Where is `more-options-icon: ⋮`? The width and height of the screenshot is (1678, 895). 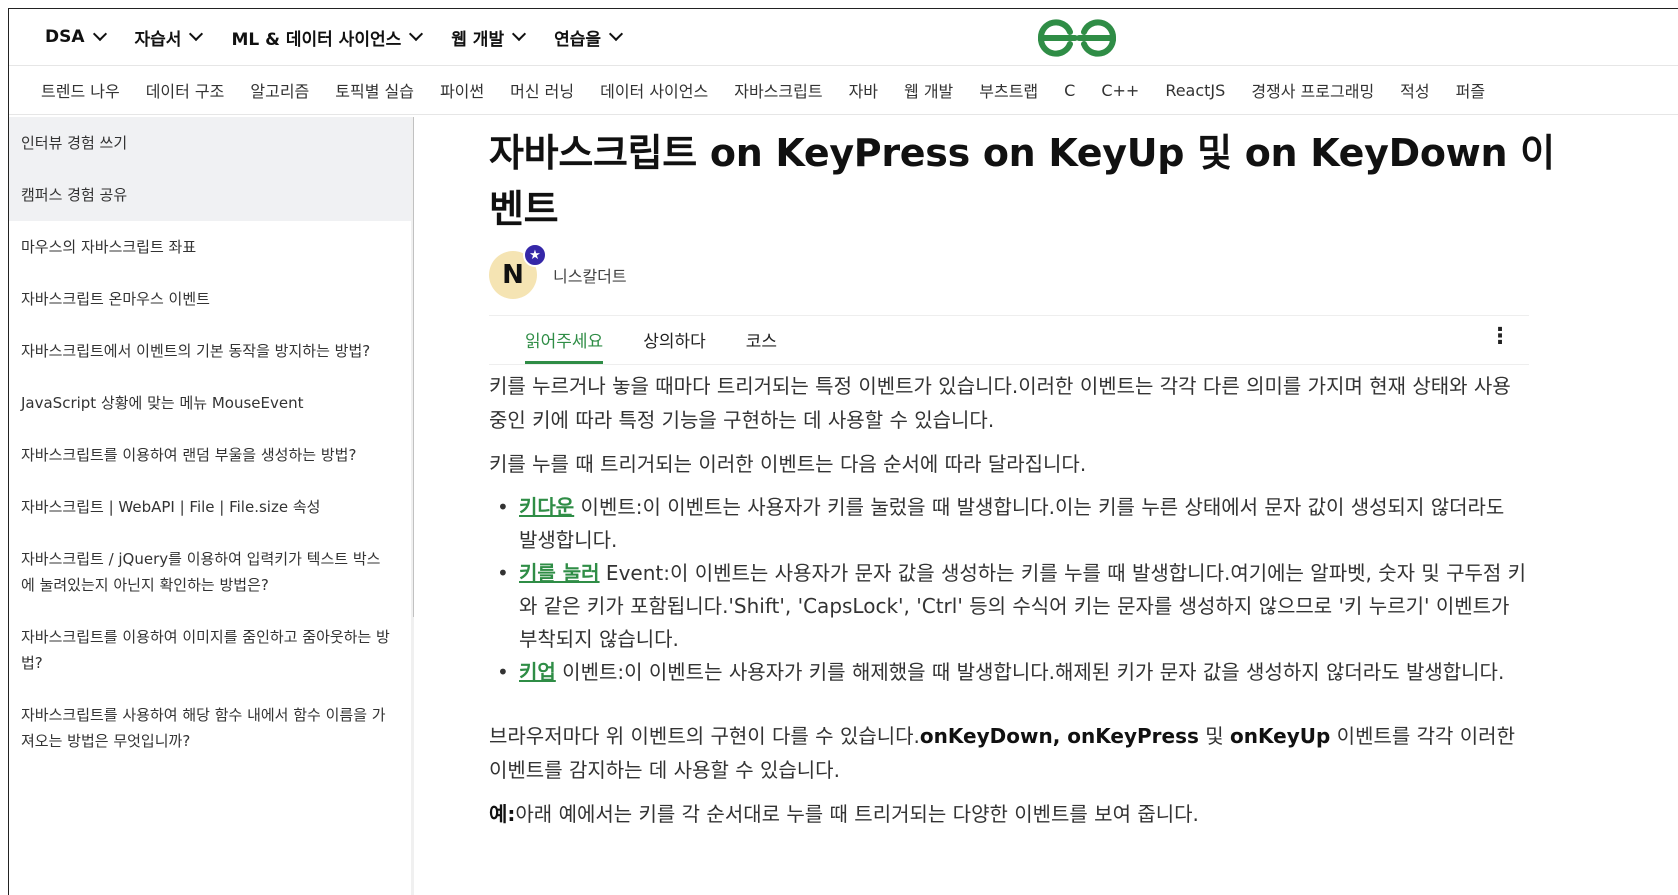 more-options-icon: ⋮ is located at coordinates (1500, 337).